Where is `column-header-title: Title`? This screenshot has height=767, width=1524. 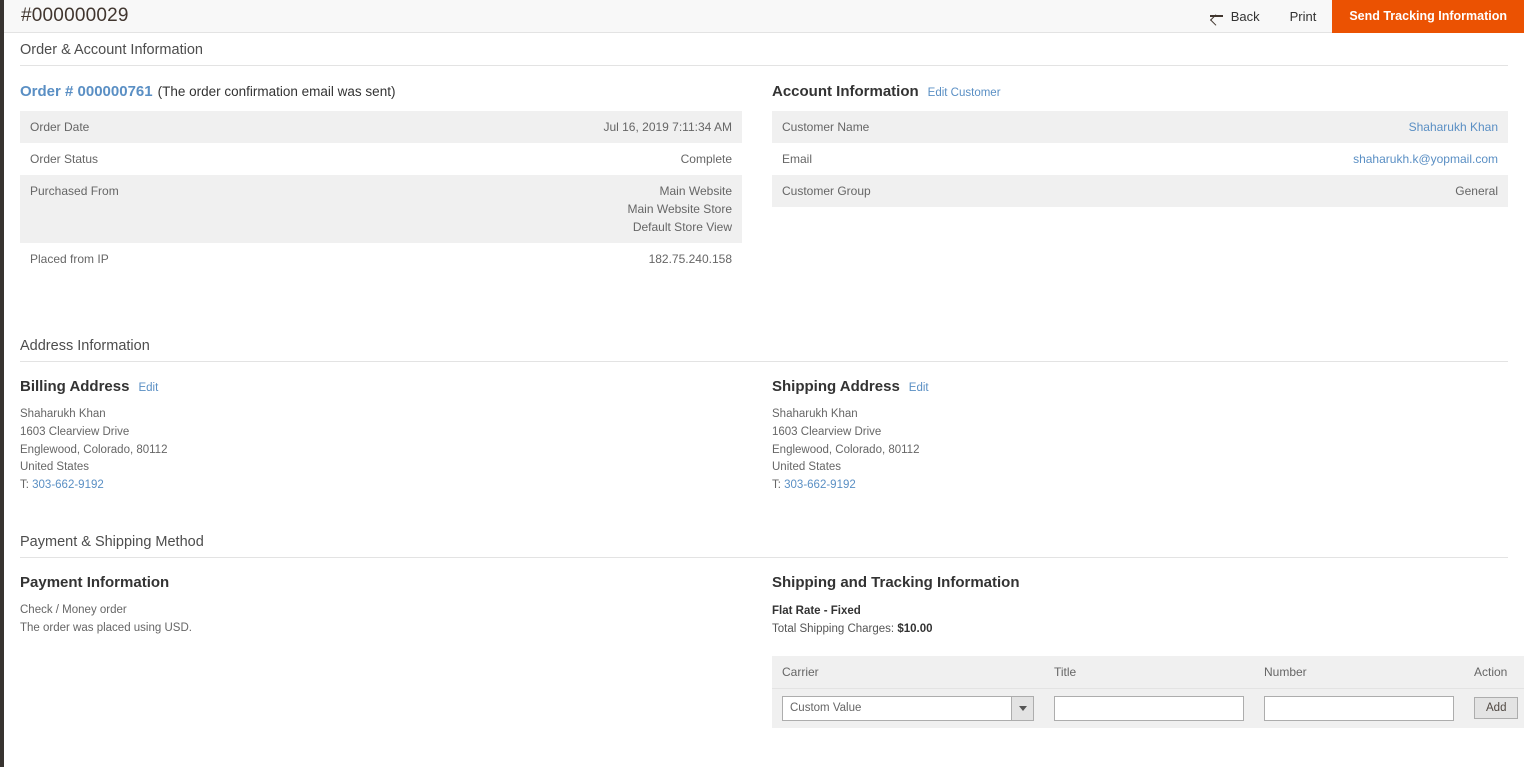 column-header-title: Title is located at coordinates (1149, 672).